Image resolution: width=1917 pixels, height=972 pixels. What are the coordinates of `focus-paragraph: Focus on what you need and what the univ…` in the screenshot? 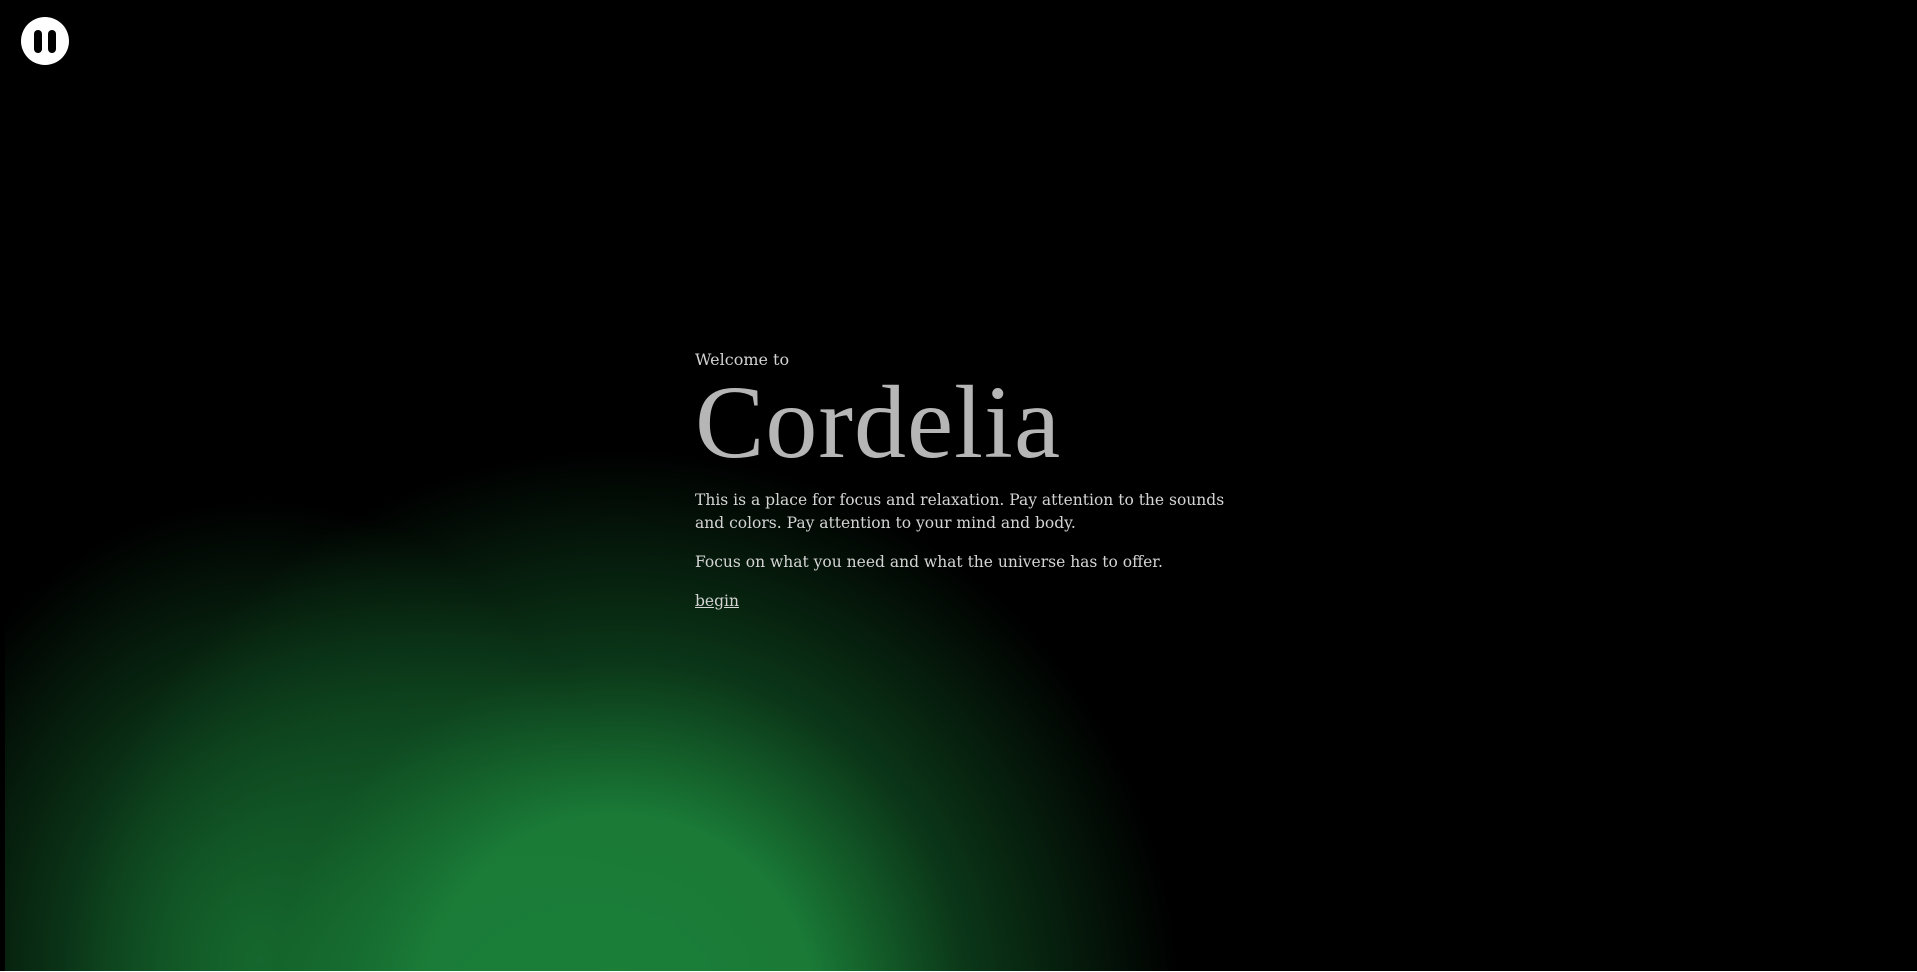 It's located at (929, 562).